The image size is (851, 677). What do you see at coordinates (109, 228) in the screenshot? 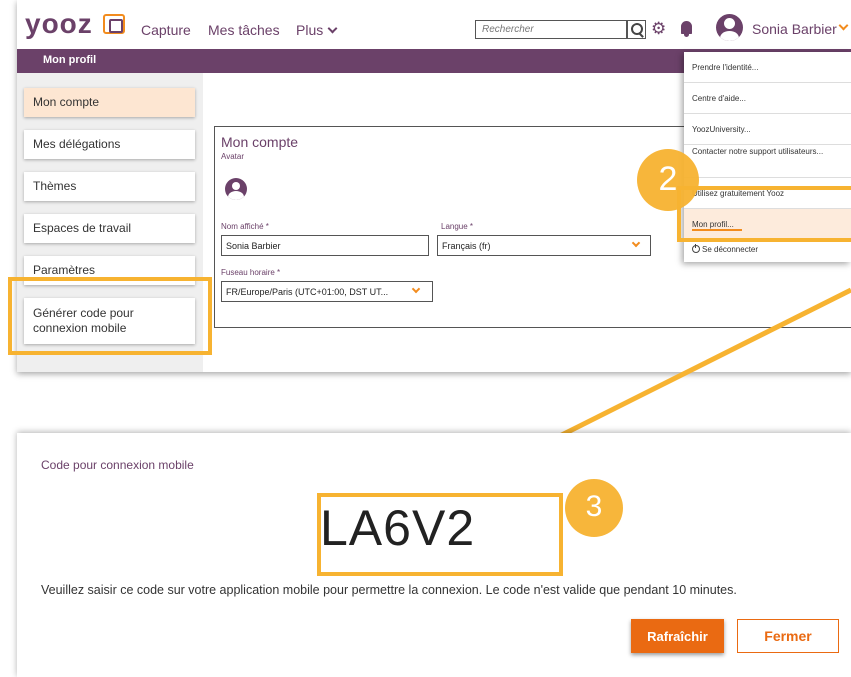
I see `sidebar-item-espaces-de-travail: Espaces de travail` at bounding box center [109, 228].